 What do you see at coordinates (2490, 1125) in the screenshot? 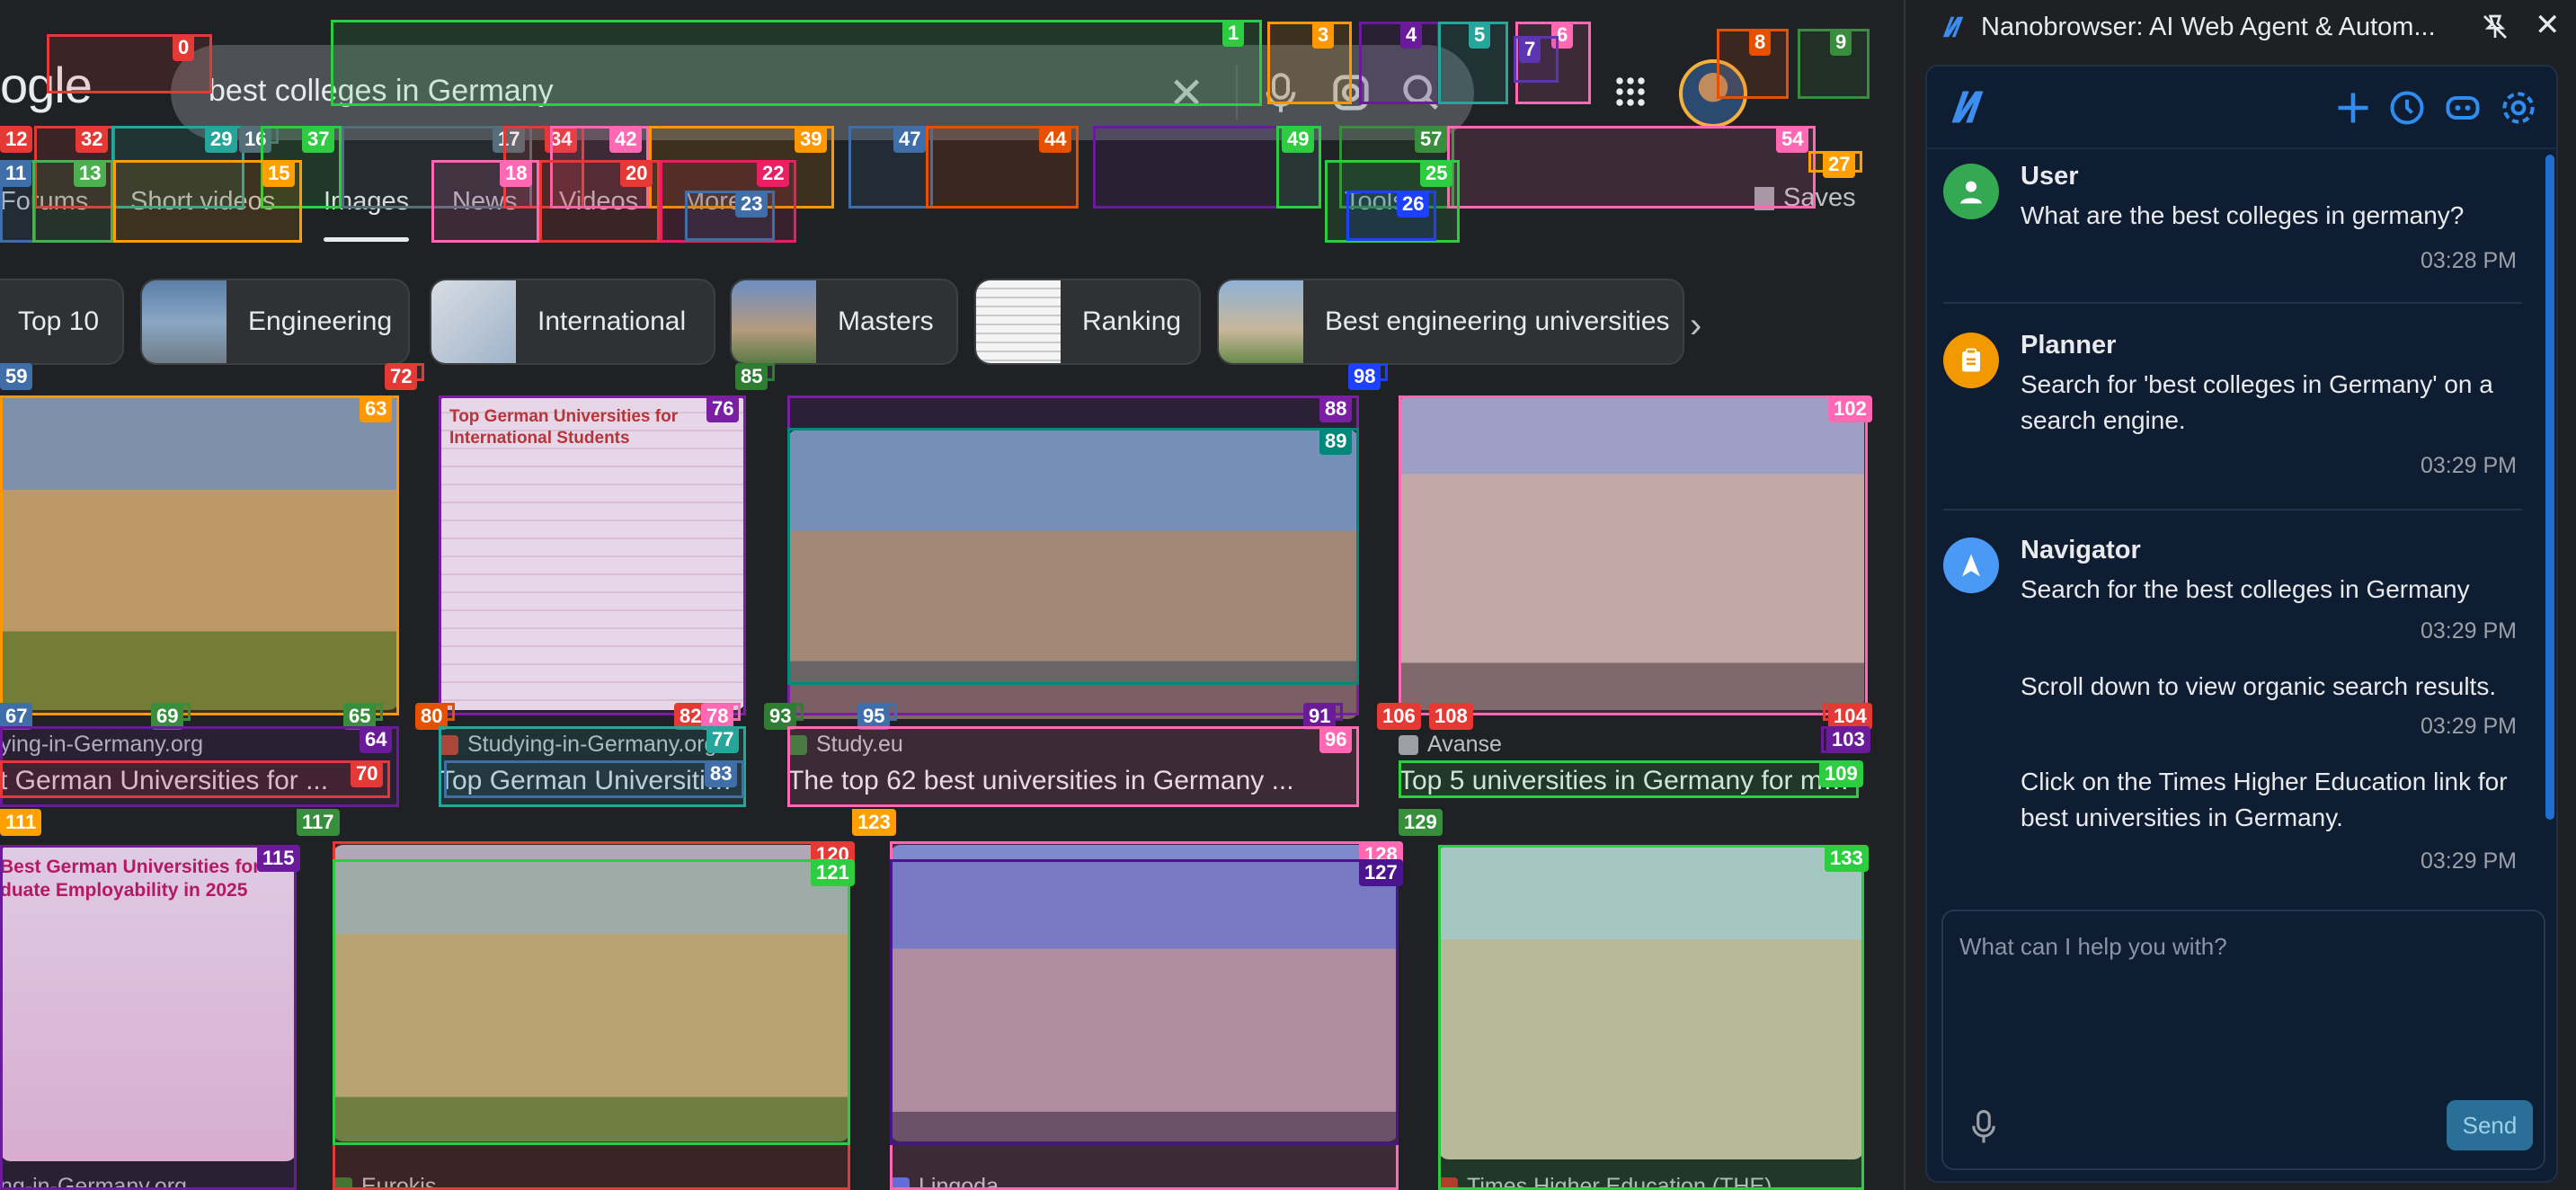
I see `send-button: Send` at bounding box center [2490, 1125].